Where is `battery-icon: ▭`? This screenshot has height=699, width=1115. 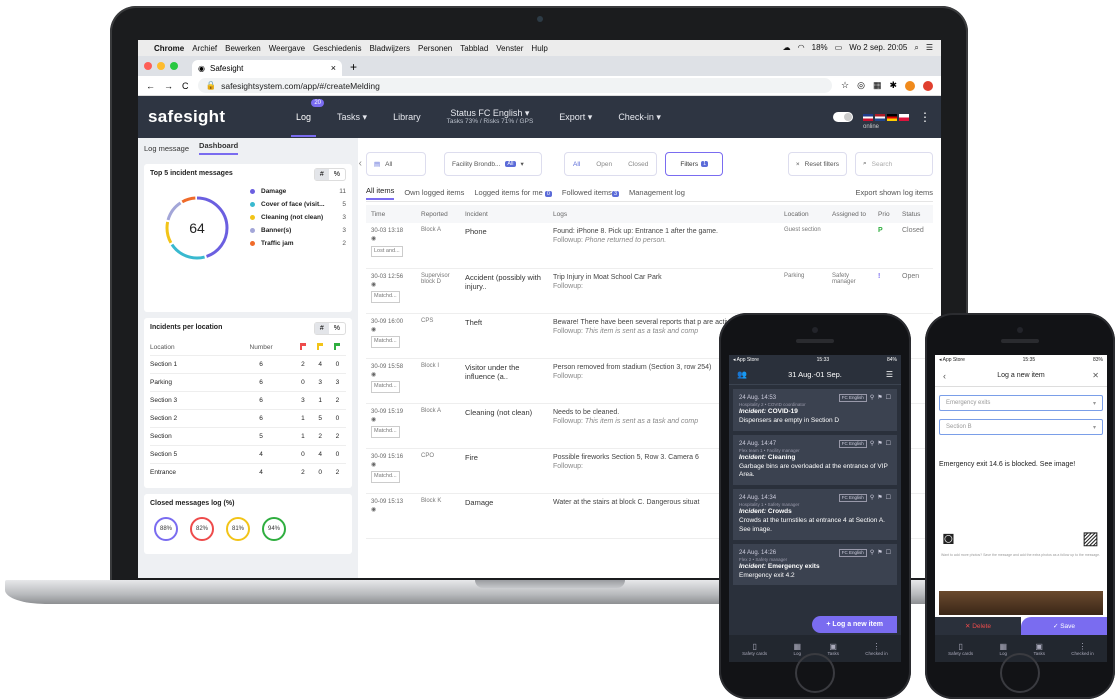
battery-icon: ▭ is located at coordinates (839, 48).